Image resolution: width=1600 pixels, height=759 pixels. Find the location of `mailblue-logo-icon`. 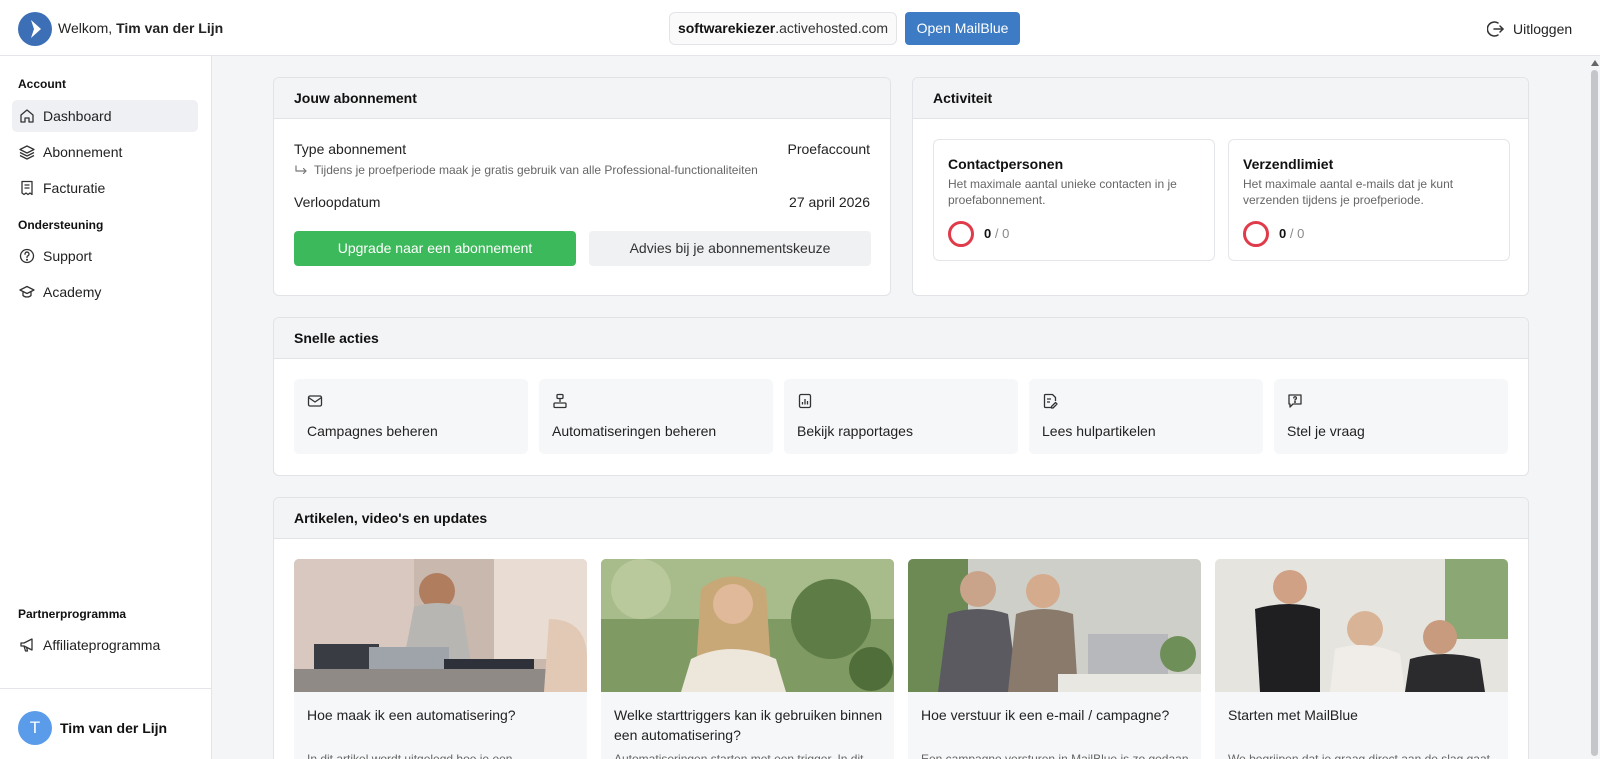

mailblue-logo-icon is located at coordinates (35, 29).